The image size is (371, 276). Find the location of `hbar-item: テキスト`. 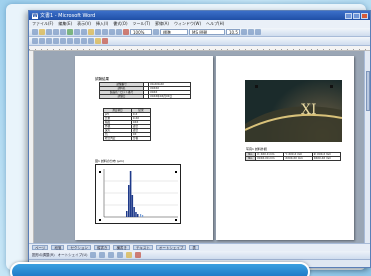

hbar-item: テキスト is located at coordinates (142, 247).